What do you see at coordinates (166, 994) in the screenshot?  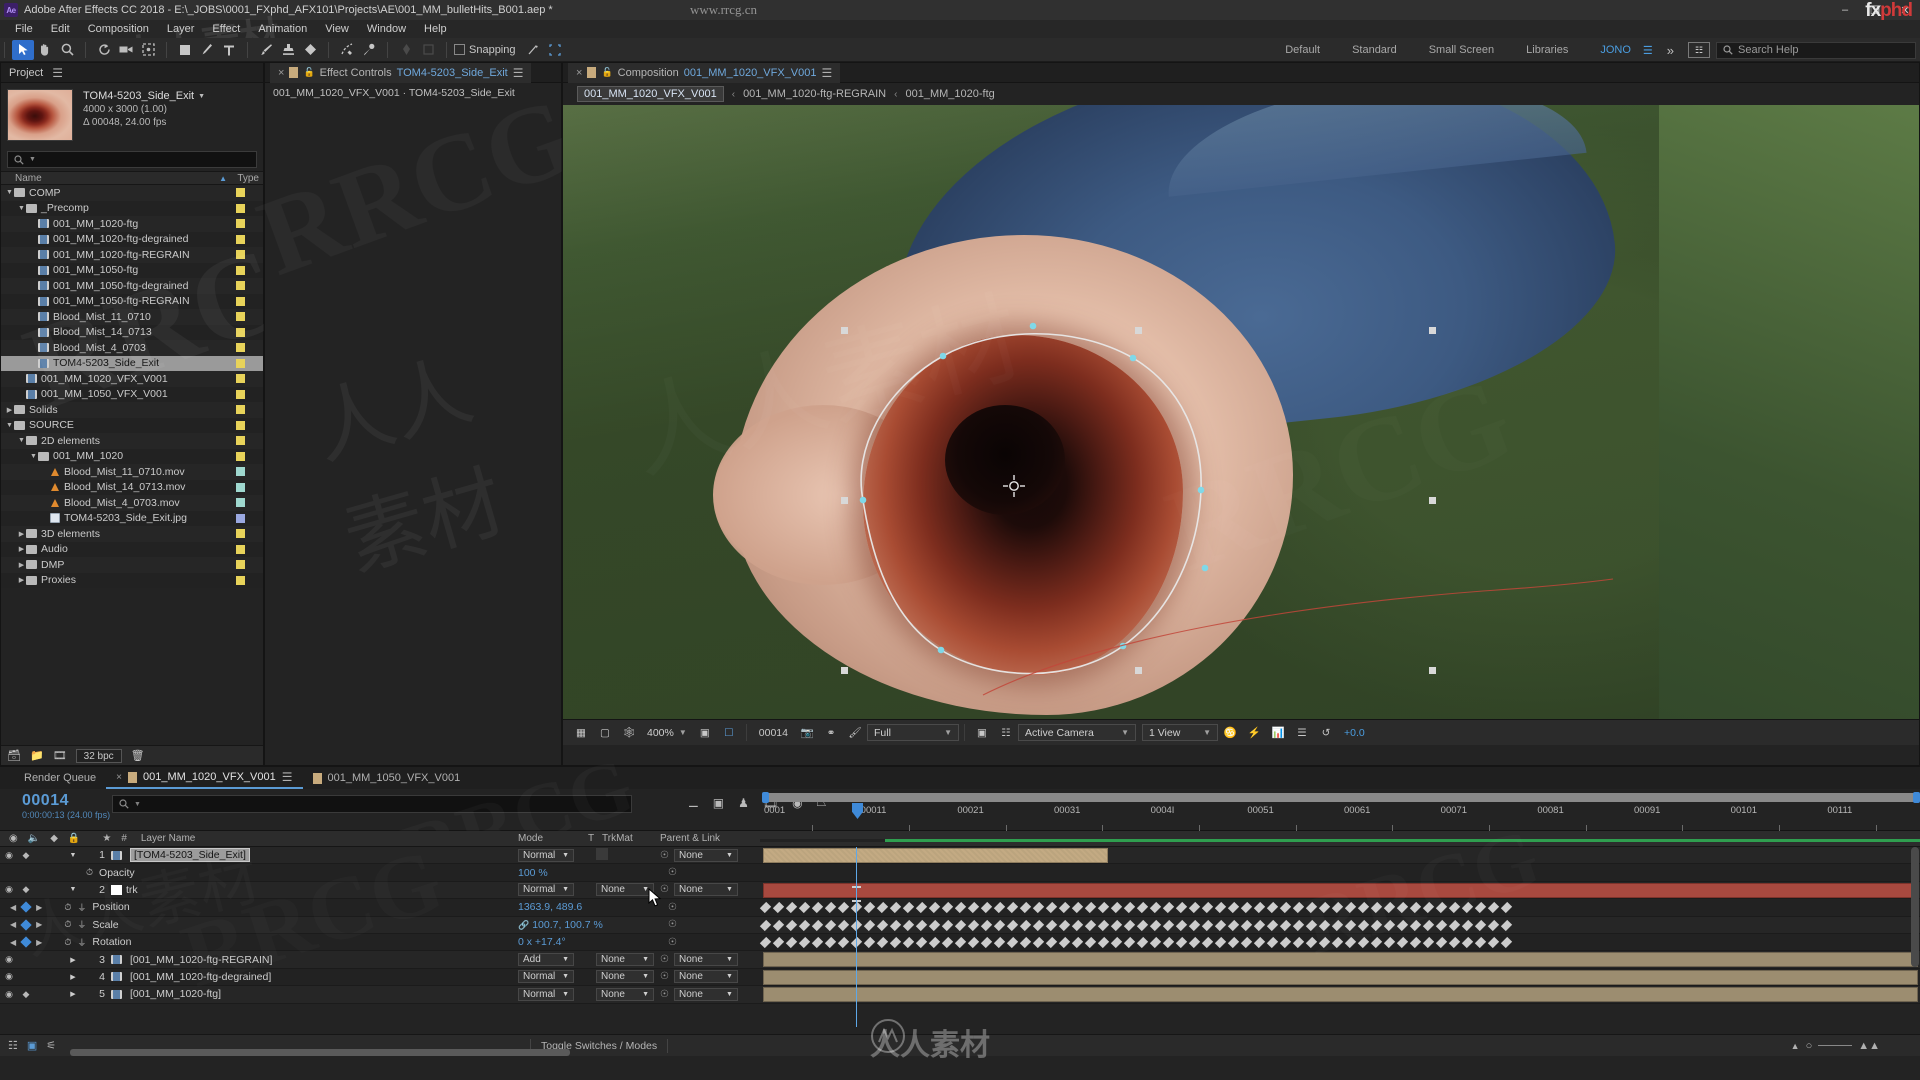 I see `layer-name-cell: [001_MM_1020-ftg]` at bounding box center [166, 994].